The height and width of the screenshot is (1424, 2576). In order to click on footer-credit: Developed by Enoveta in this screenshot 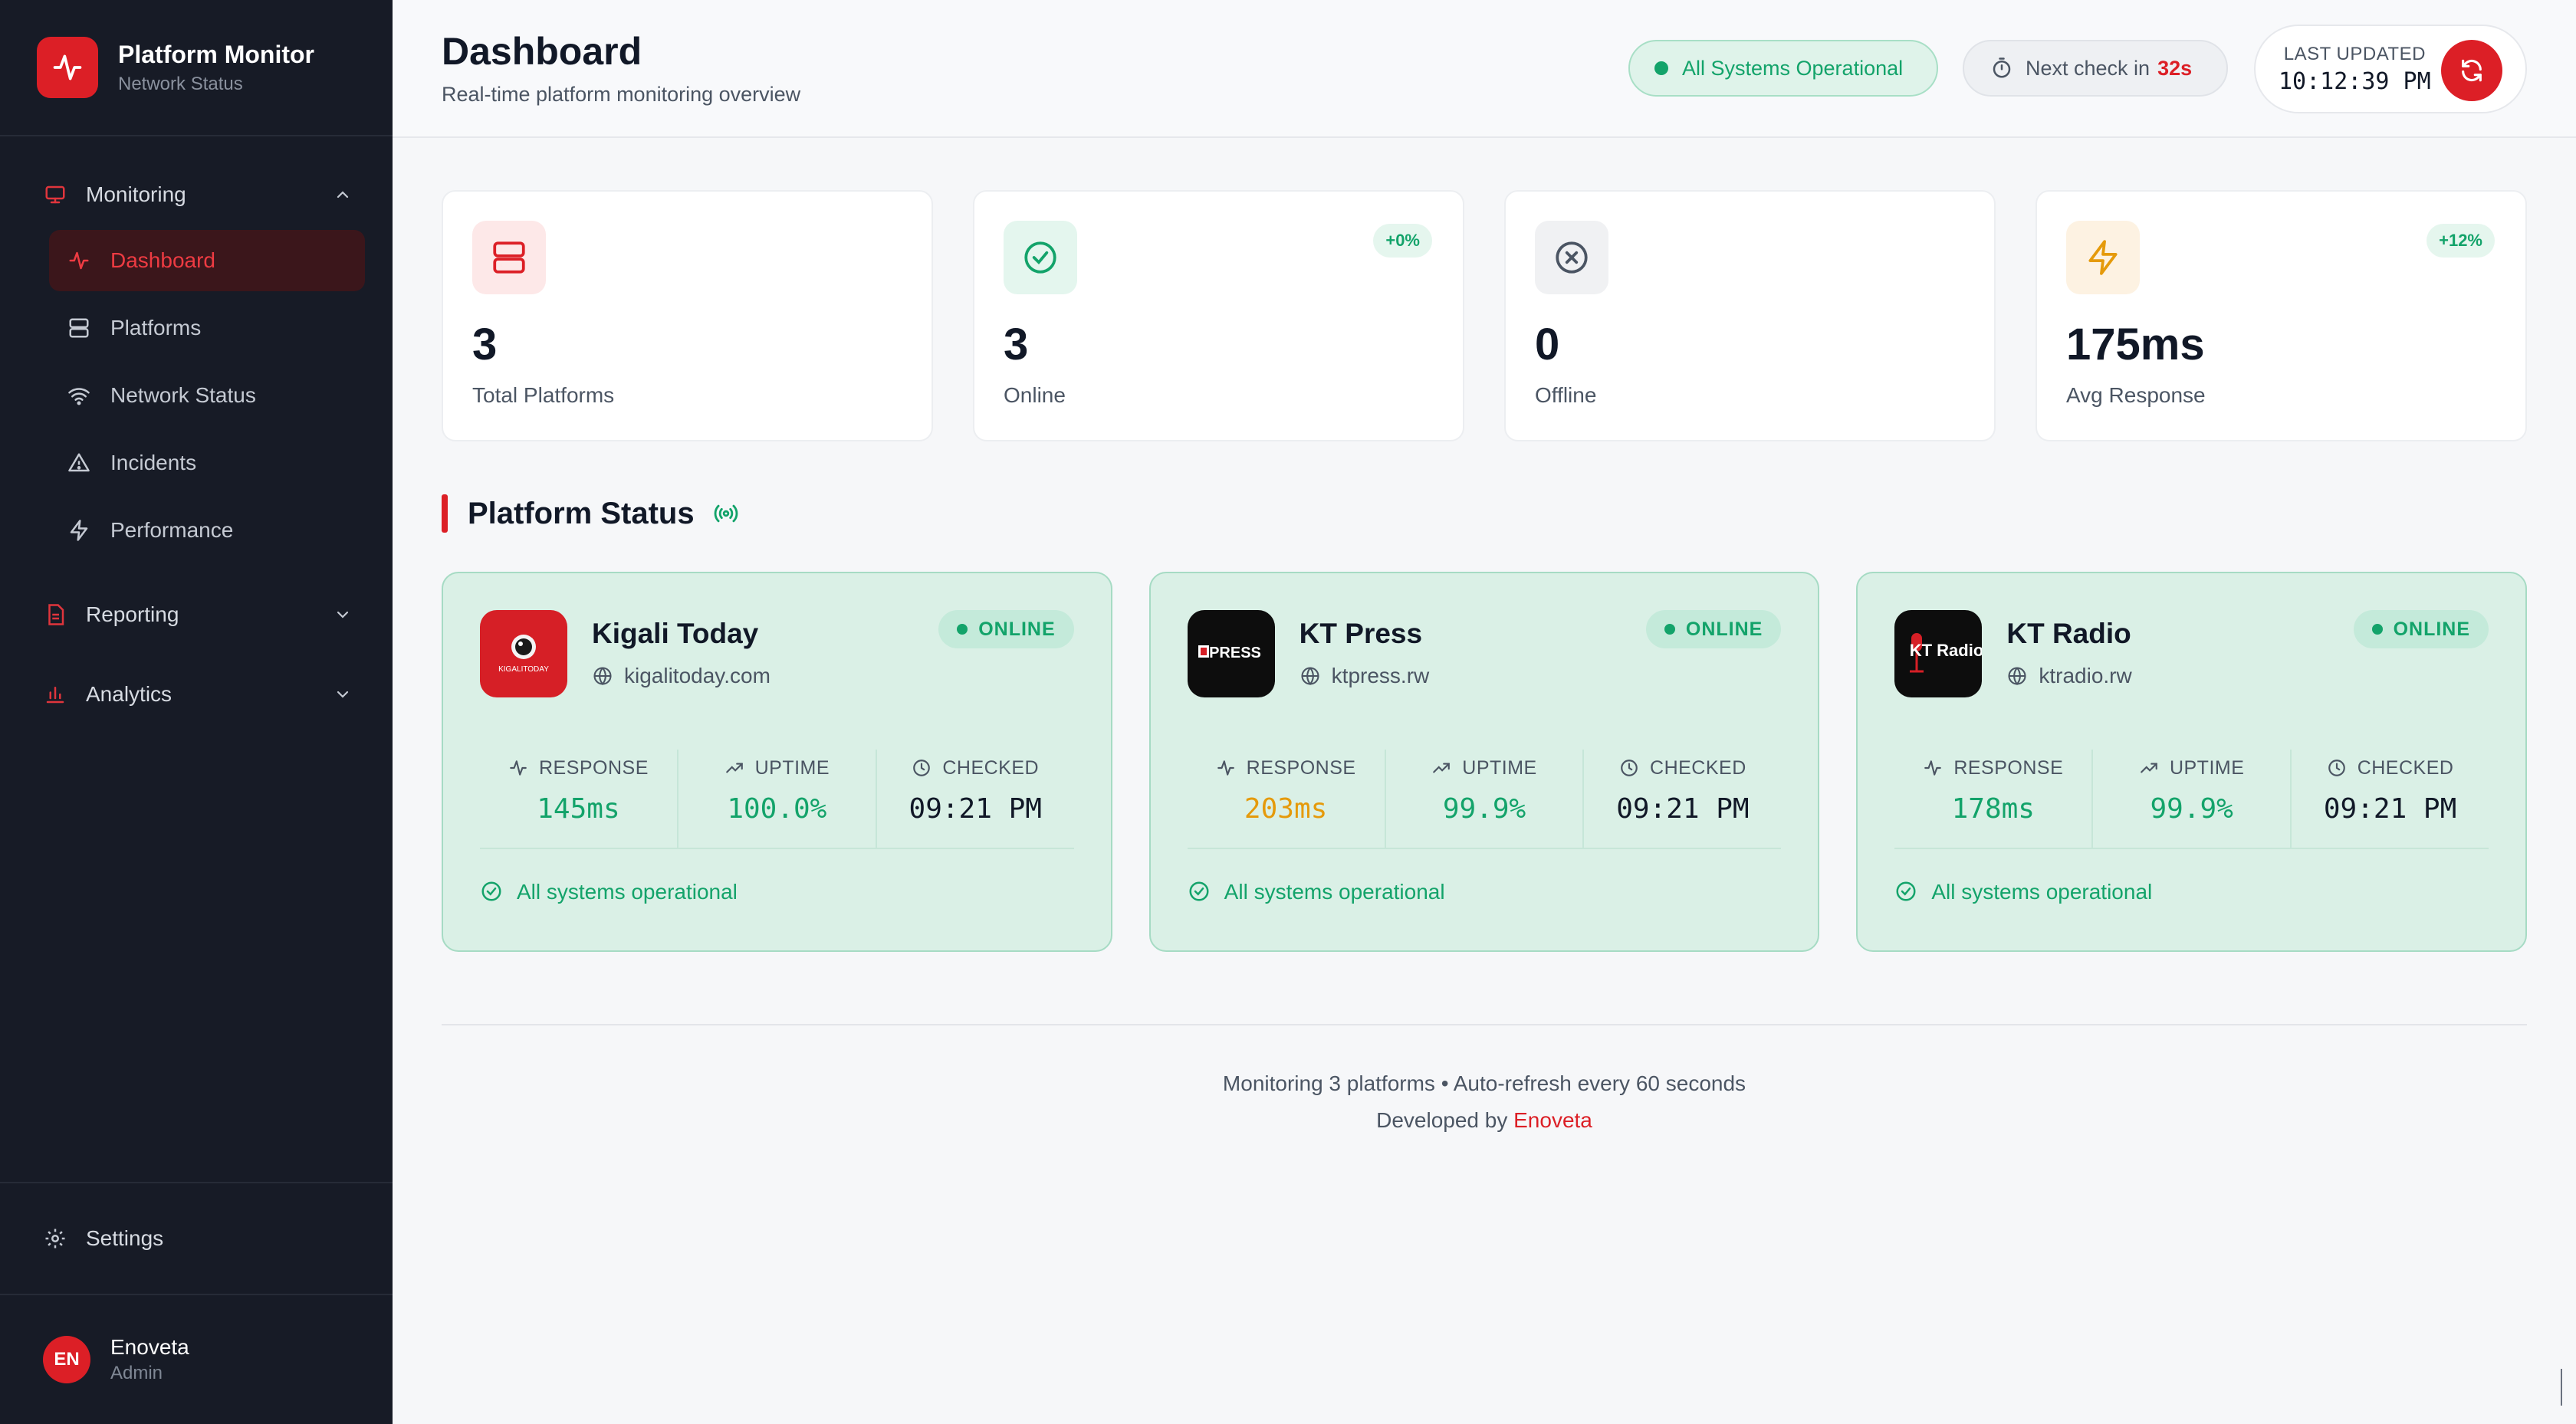, I will do `click(1485, 1120)`.